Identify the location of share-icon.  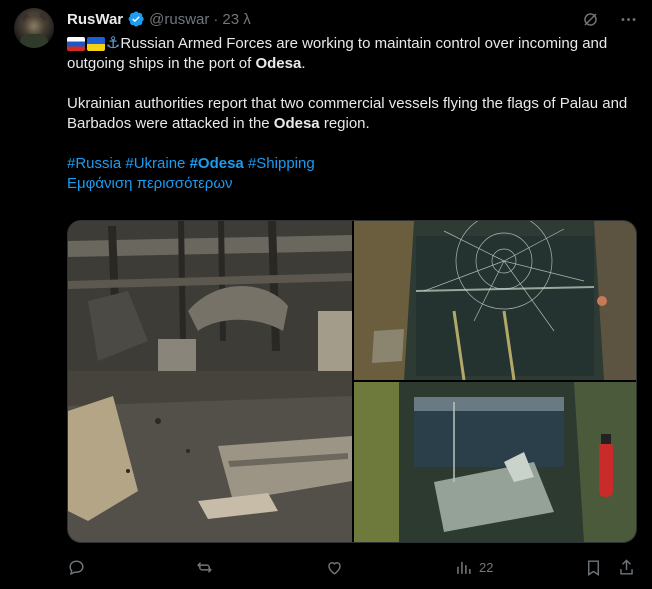
(626, 566).